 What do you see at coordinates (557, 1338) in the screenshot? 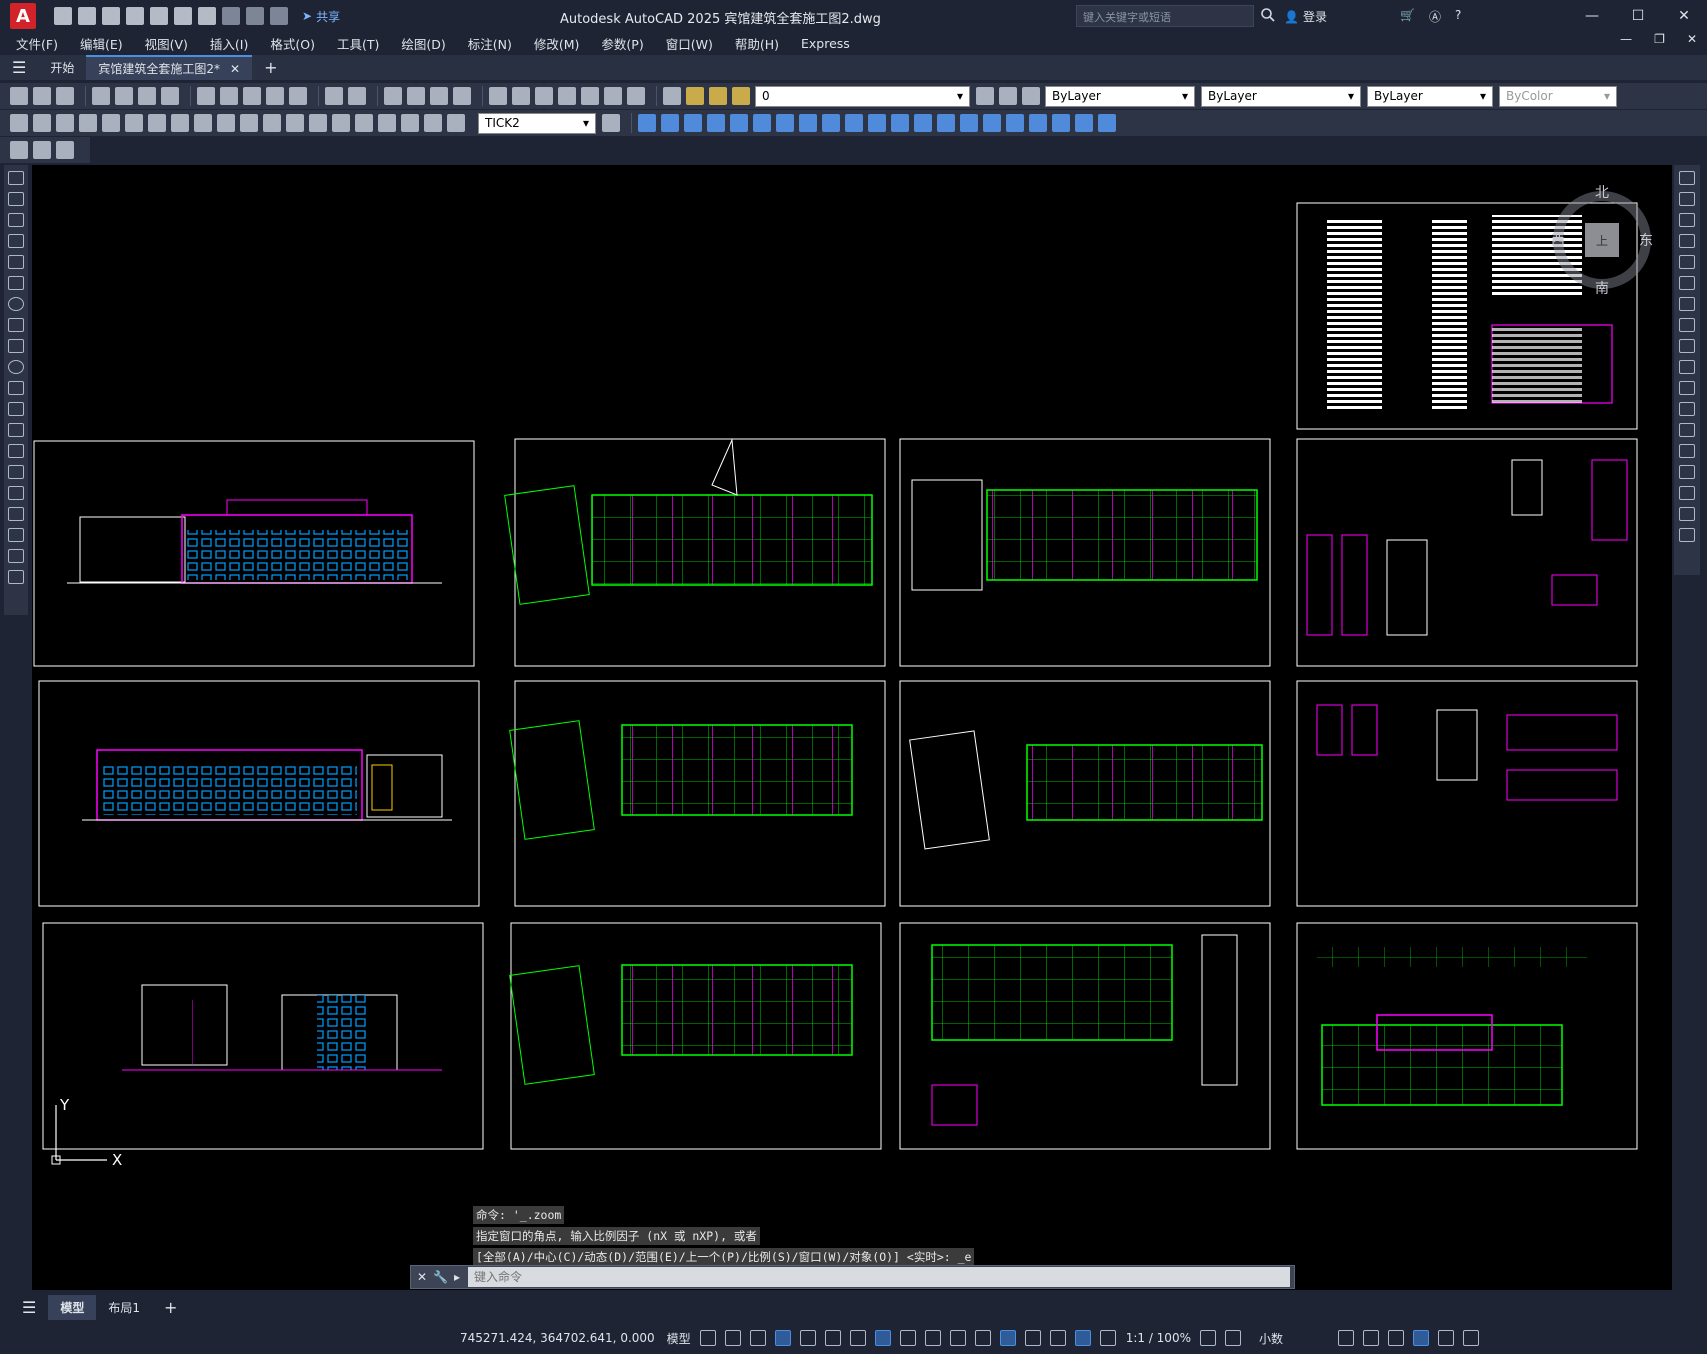
I see `coordinate-readout: 745271.424, 364702.641, 0.000` at bounding box center [557, 1338].